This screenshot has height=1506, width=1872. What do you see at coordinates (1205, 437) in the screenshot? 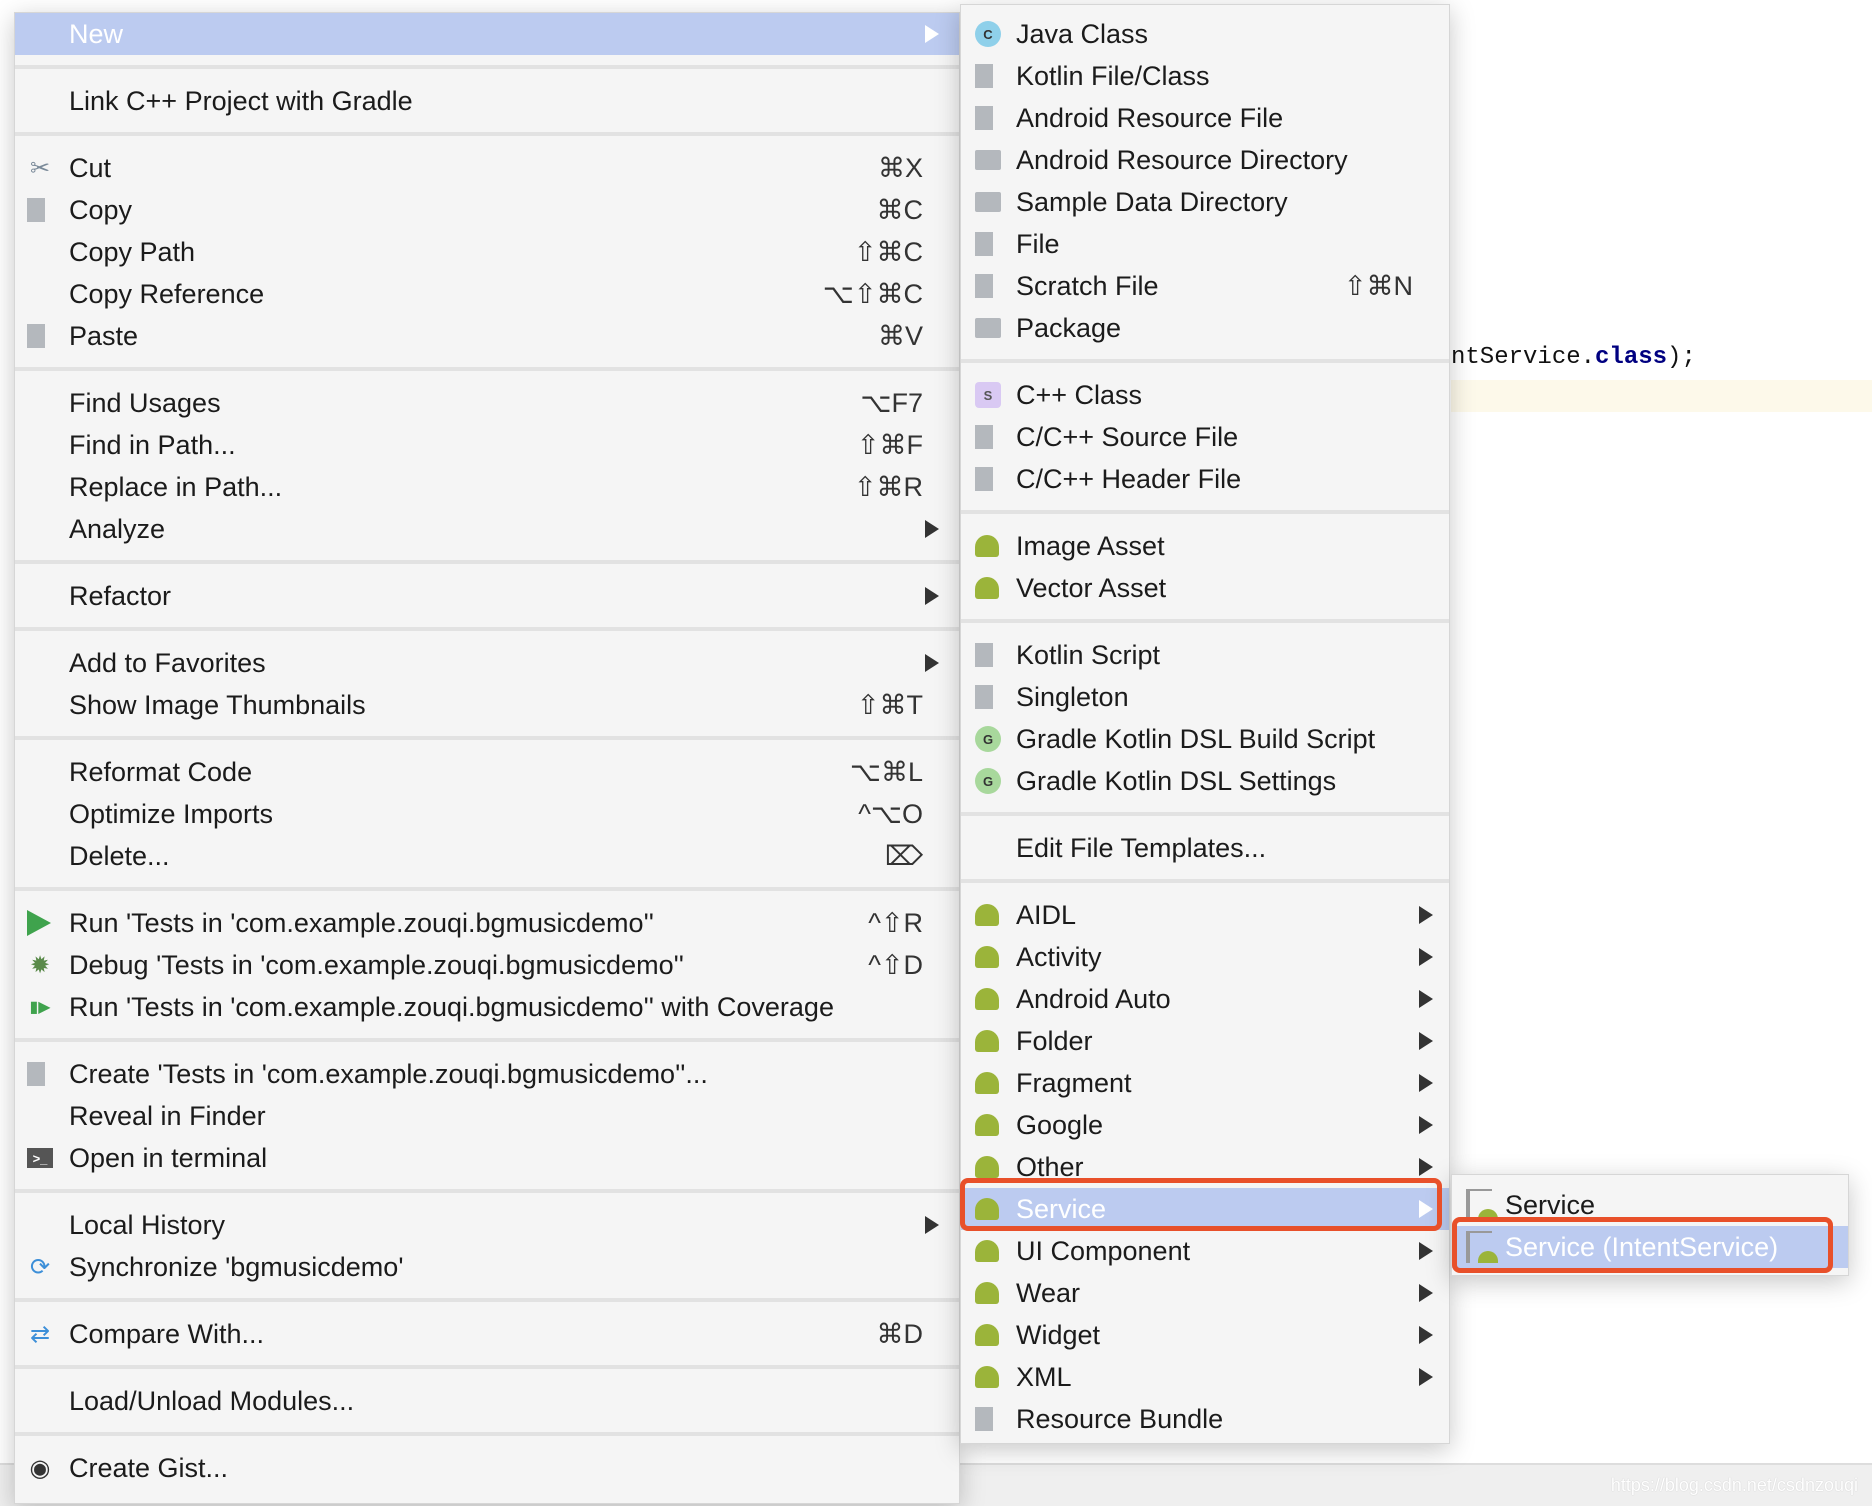
I see `menu-item-c-c-source-file: C/C++ Source File` at bounding box center [1205, 437].